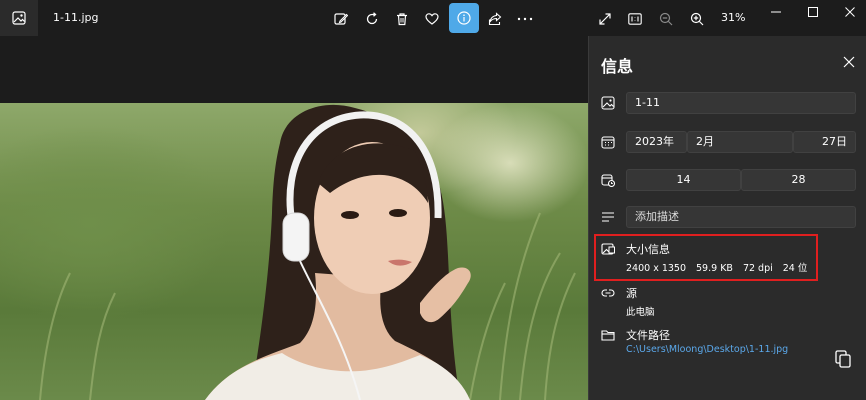  I want to click on edit-image-icon, so click(341, 18).